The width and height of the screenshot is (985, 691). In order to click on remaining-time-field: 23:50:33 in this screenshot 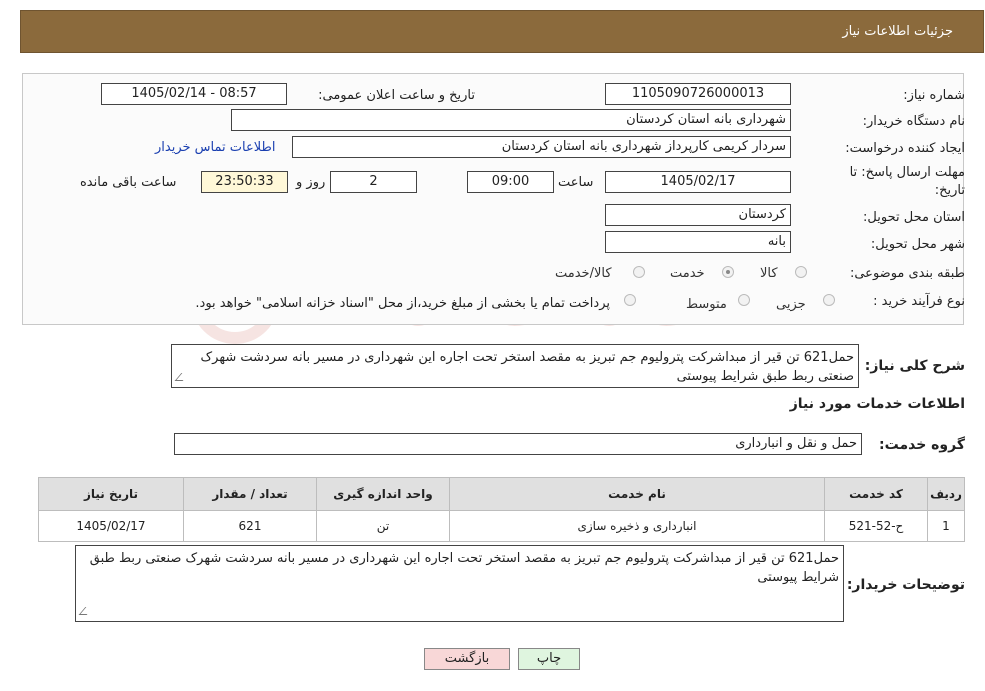, I will do `click(244, 182)`.